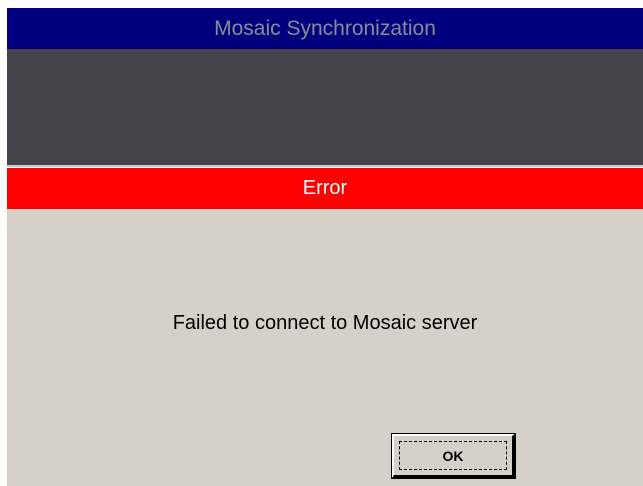 This screenshot has height=486, width=643. Describe the element at coordinates (325, 323) in the screenshot. I see `error-message: Failed to connect to Mosaic server` at that location.